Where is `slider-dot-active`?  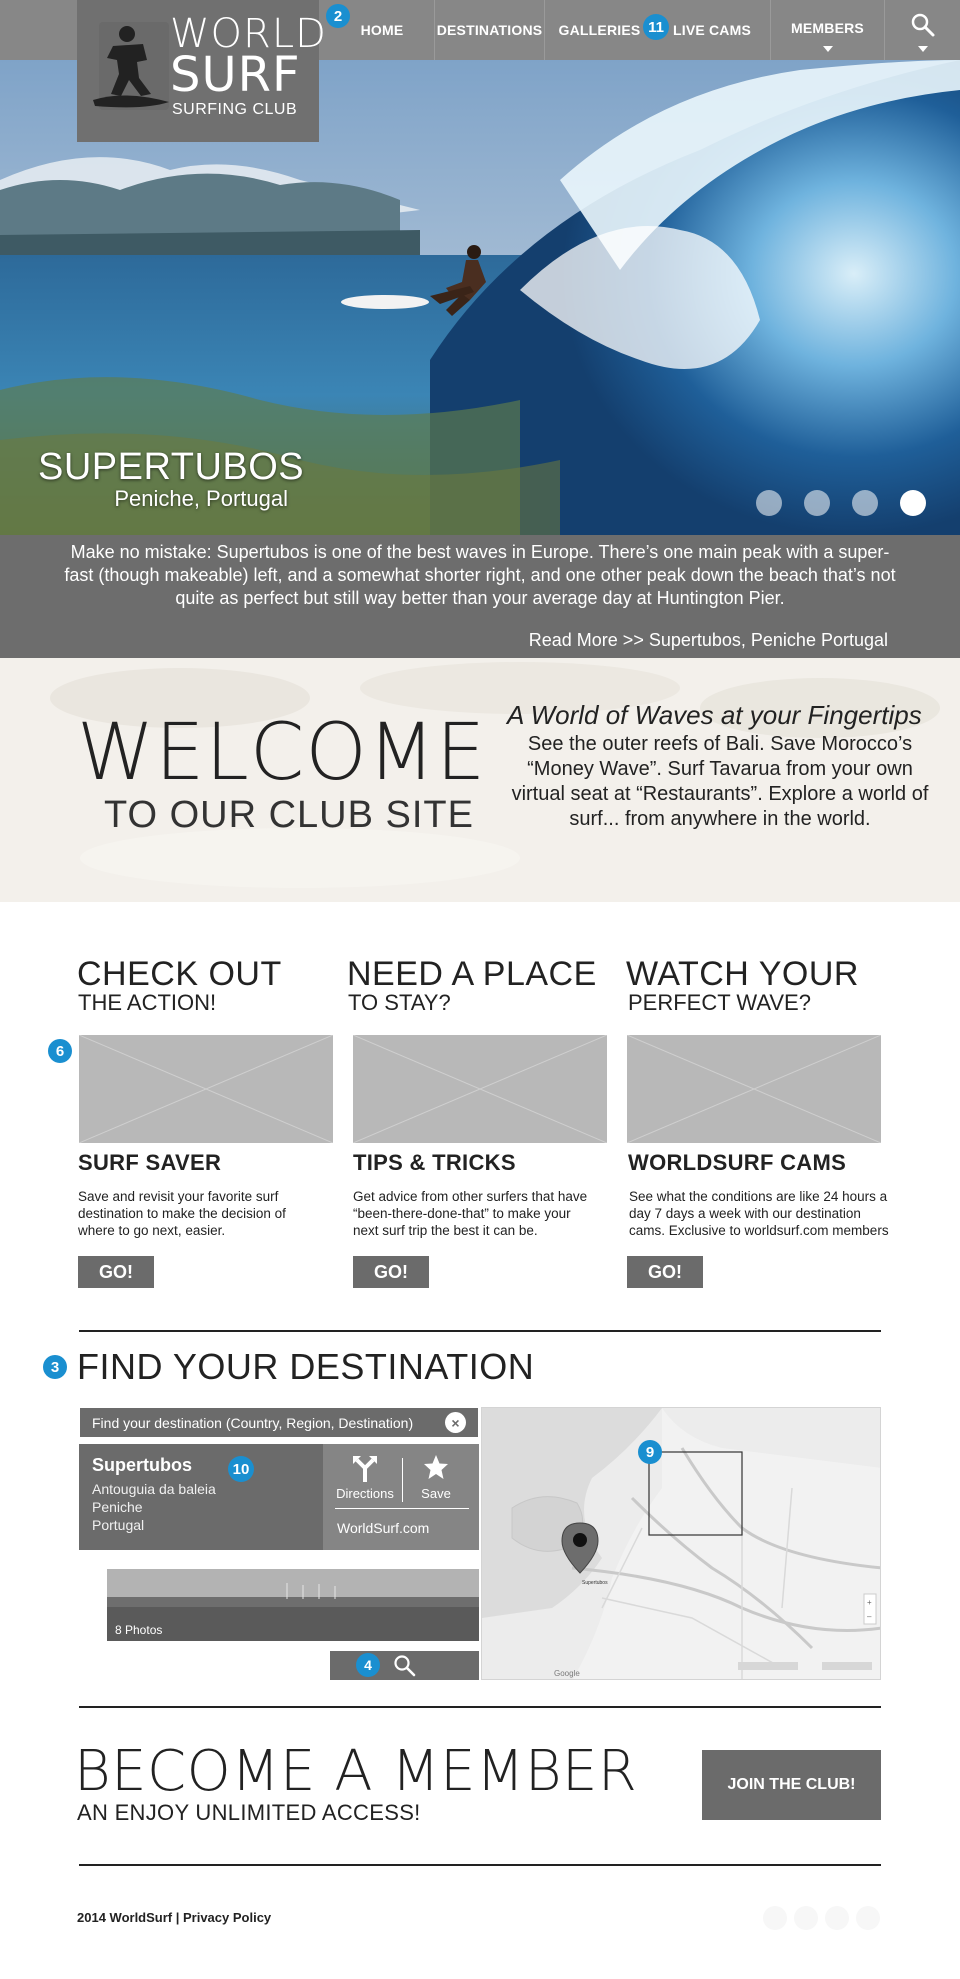 slider-dot-active is located at coordinates (913, 503).